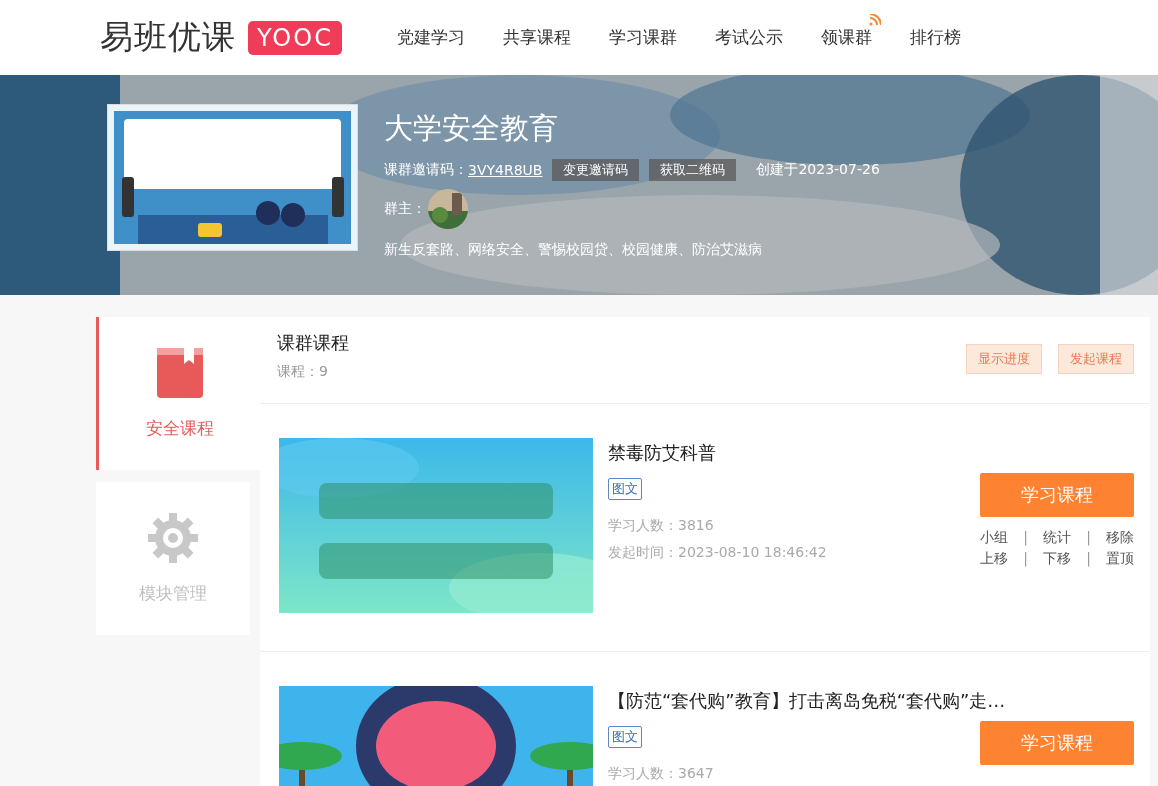 The width and height of the screenshot is (1158, 786). Describe the element at coordinates (1120, 559) in the screenshot. I see `course-link: 置顶` at that location.